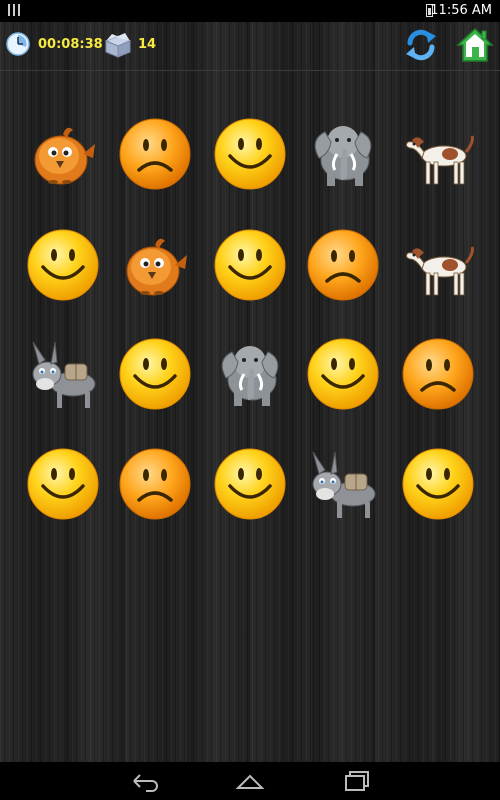  What do you see at coordinates (250, 70) in the screenshot?
I see `hud-divider` at bounding box center [250, 70].